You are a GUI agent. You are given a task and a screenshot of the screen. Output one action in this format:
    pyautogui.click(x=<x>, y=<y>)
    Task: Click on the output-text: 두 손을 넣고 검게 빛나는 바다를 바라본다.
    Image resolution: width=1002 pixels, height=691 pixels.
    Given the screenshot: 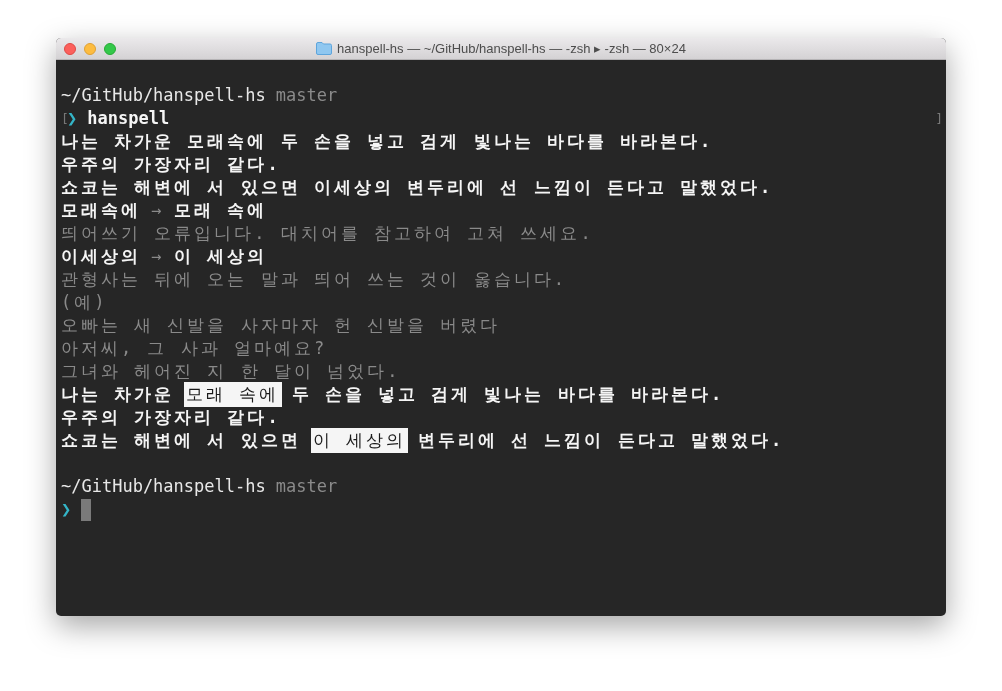 What is the action you would take?
    pyautogui.click(x=508, y=394)
    